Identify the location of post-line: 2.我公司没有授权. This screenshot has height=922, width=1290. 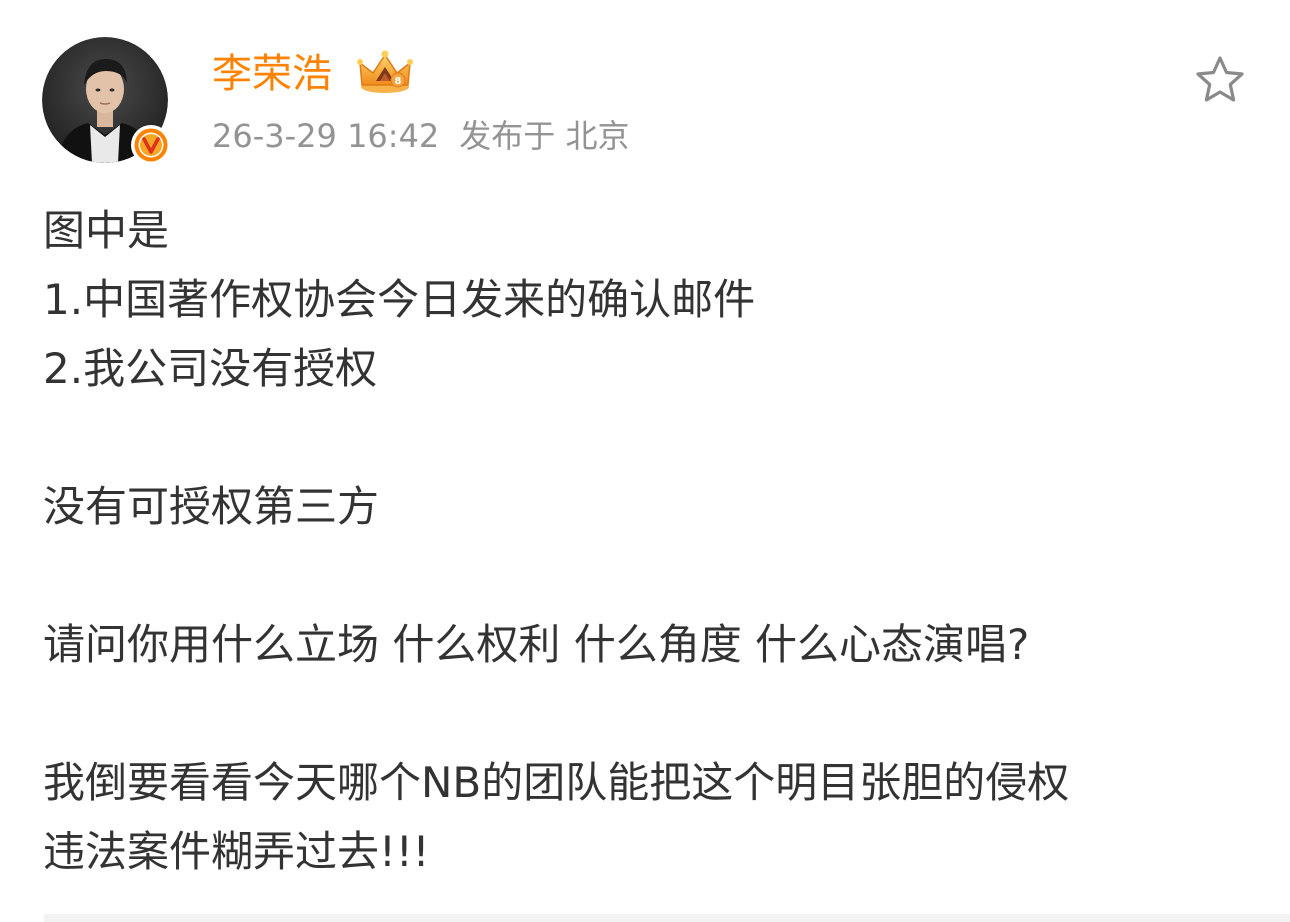
(210, 368).